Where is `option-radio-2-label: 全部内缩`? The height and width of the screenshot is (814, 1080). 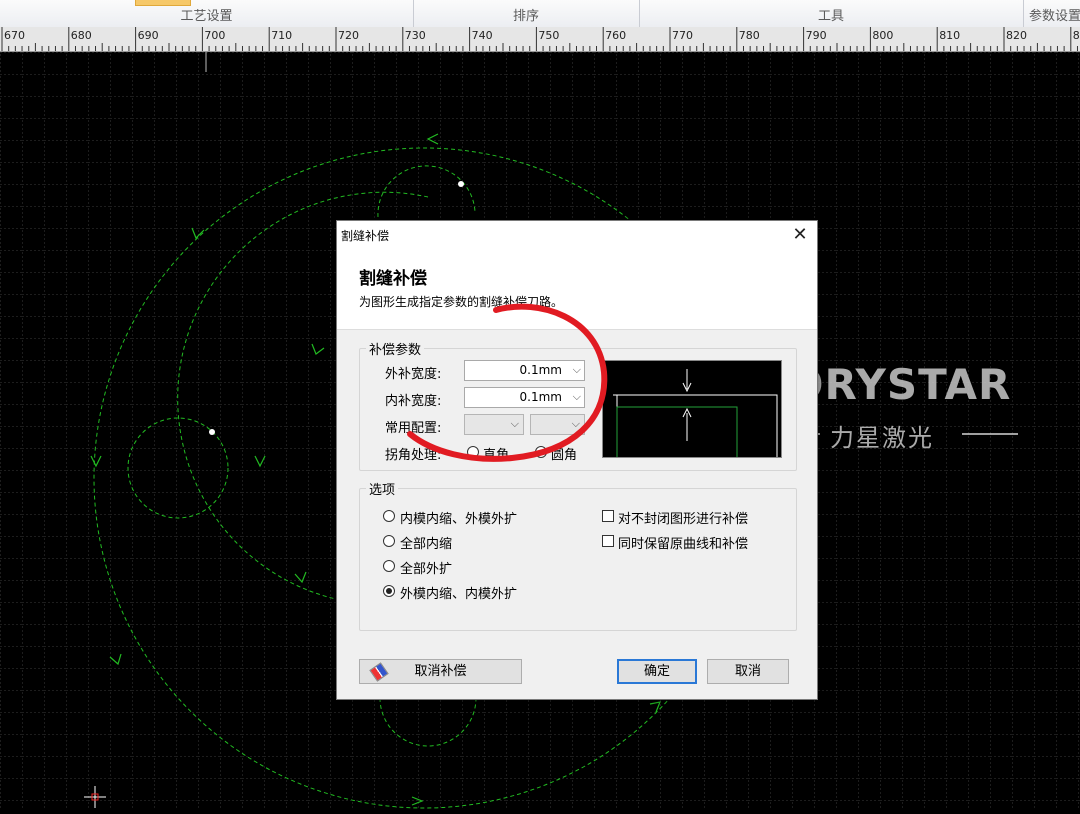
option-radio-2-label: 全部内缩 is located at coordinates (426, 544).